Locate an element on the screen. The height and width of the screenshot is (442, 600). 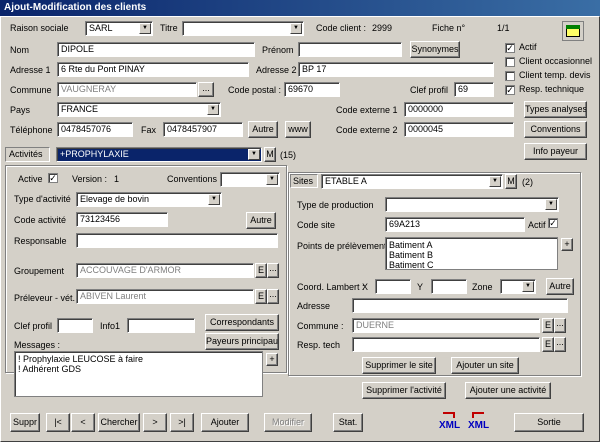
active-label: Active is located at coordinates (30, 179).